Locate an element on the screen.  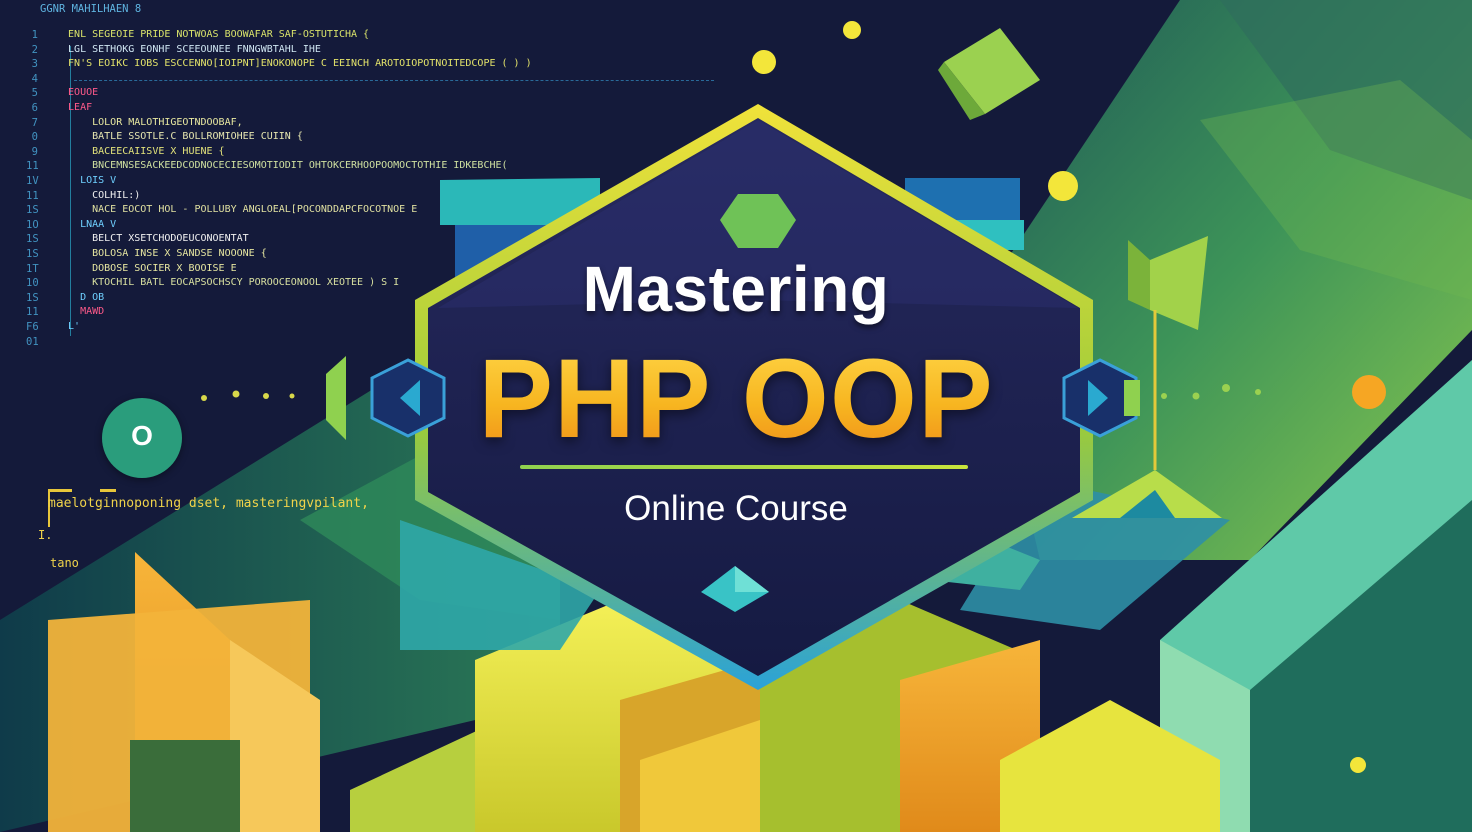
code-line: LOIS V is located at coordinates (86, 180).